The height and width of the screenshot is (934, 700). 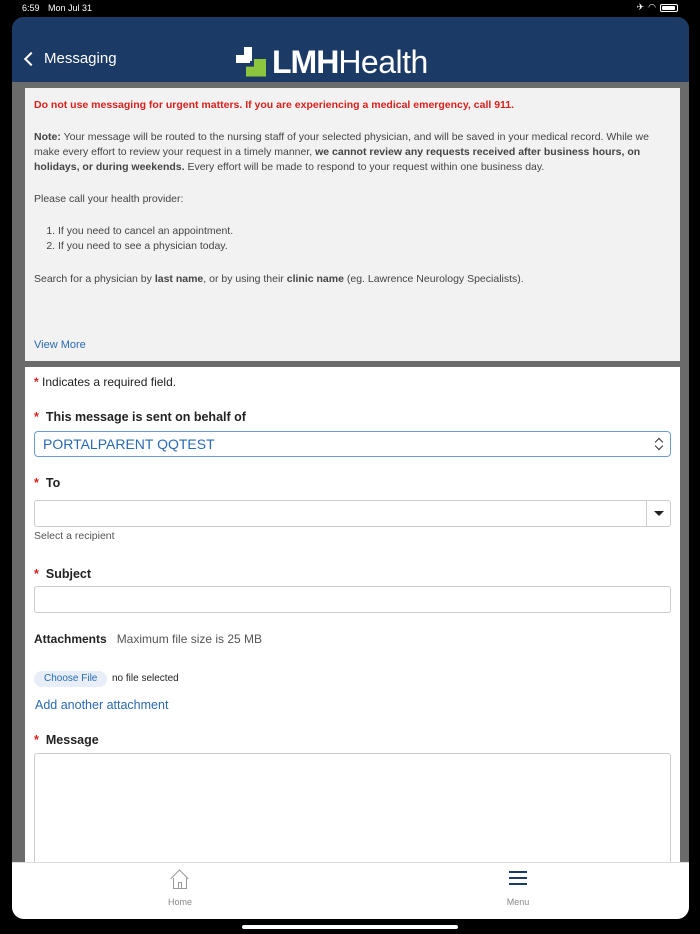 What do you see at coordinates (332, 62) in the screenshot?
I see `lmh-health-logo: LMH Health` at bounding box center [332, 62].